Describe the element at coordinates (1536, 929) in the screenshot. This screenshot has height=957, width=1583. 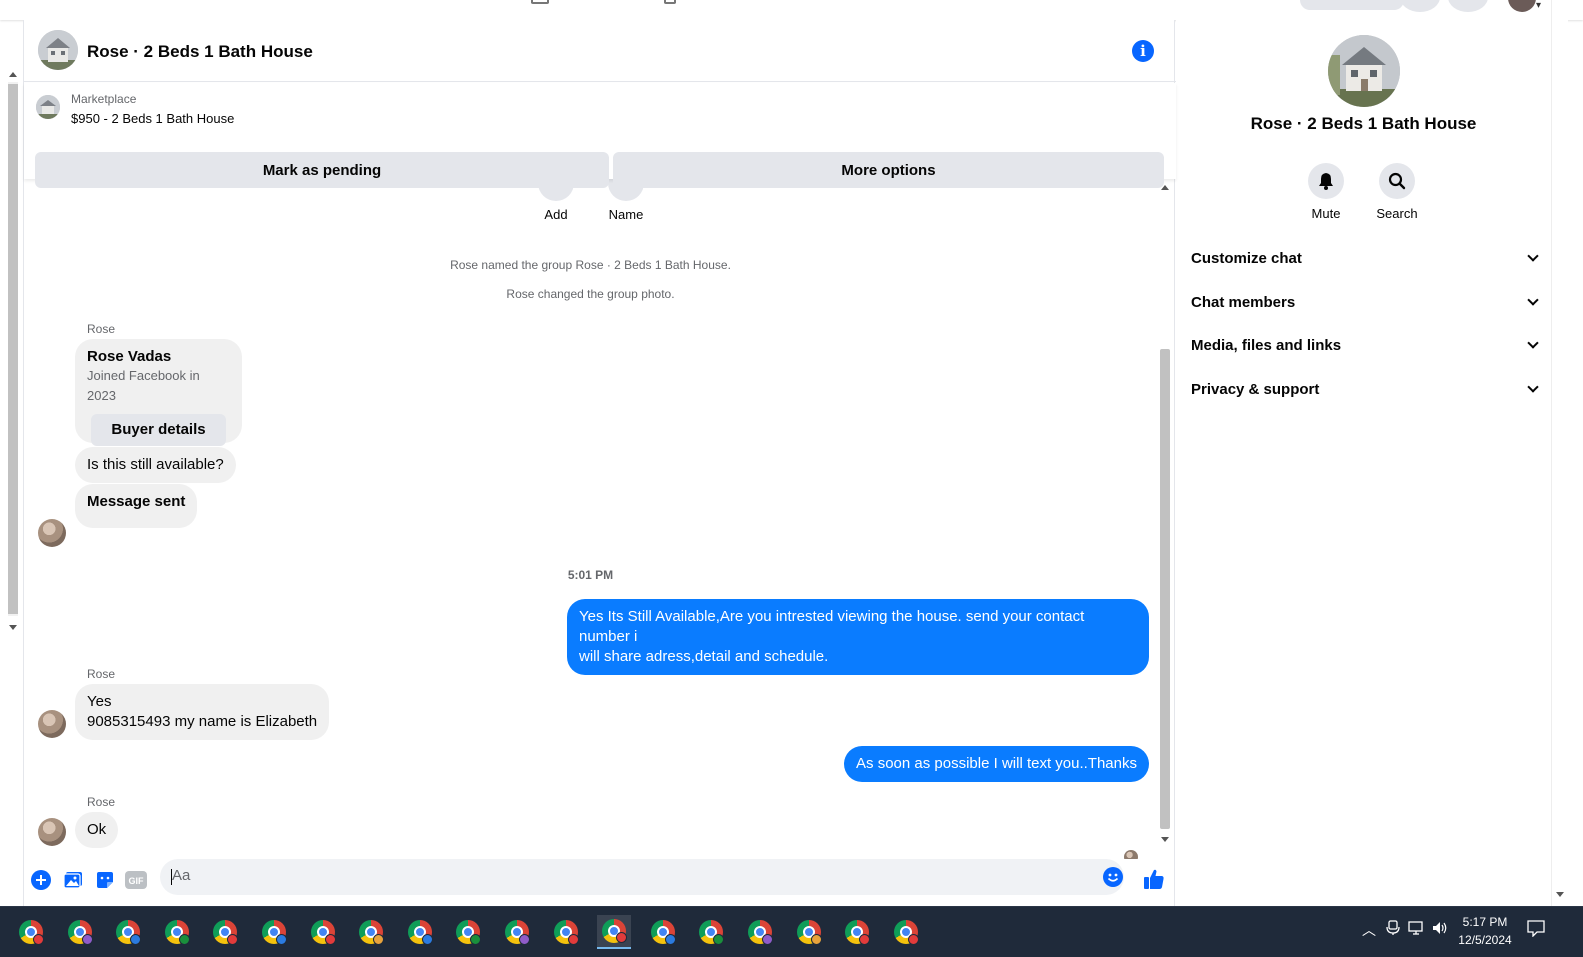
I see `notifications-icon` at that location.